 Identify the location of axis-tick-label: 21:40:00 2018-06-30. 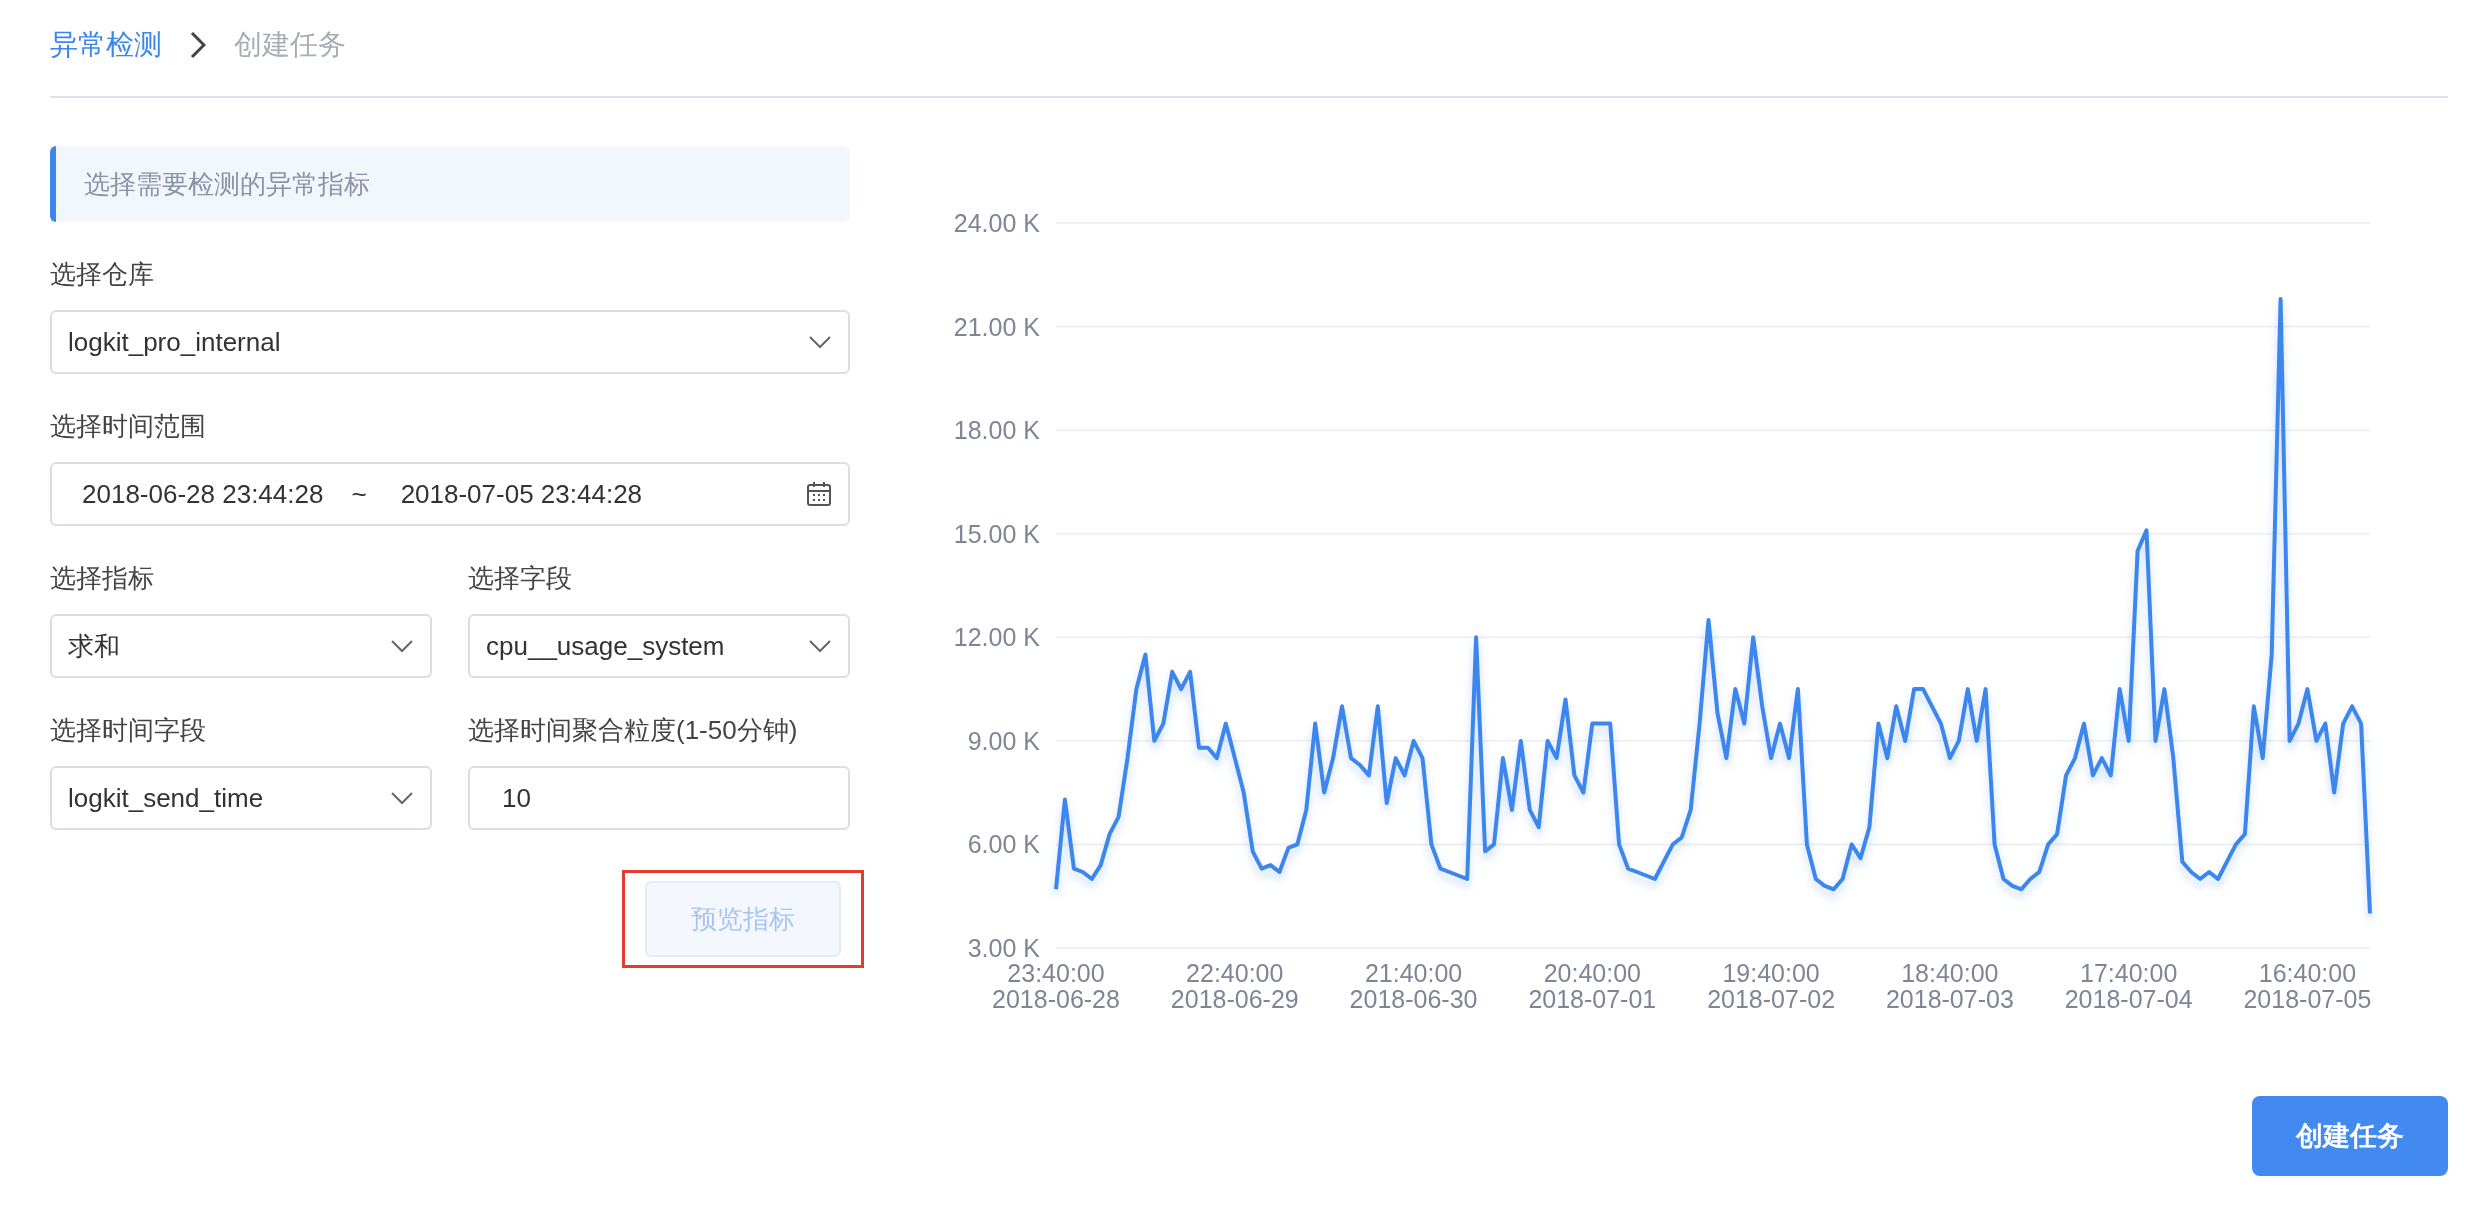
(1413, 986).